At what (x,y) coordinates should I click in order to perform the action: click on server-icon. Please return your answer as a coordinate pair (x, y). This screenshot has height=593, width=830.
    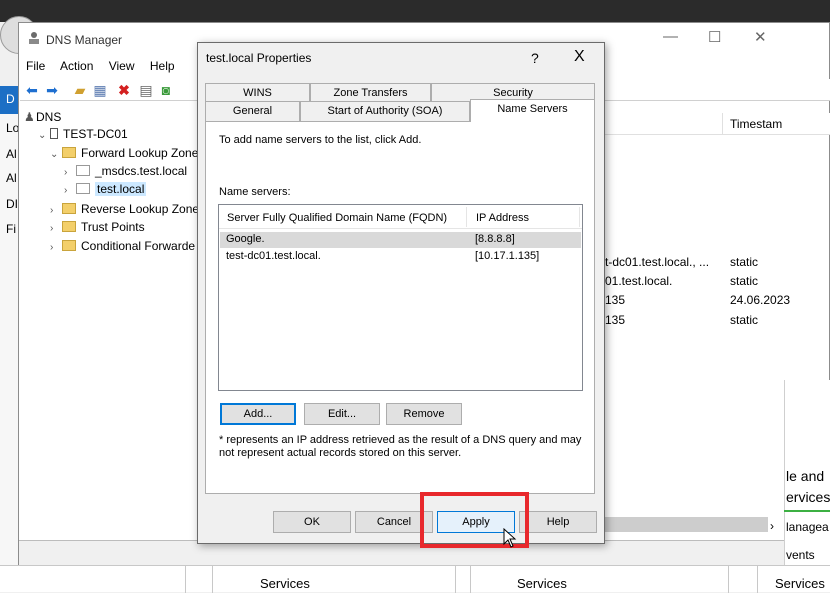
    Looking at the image, I should click on (54, 133).